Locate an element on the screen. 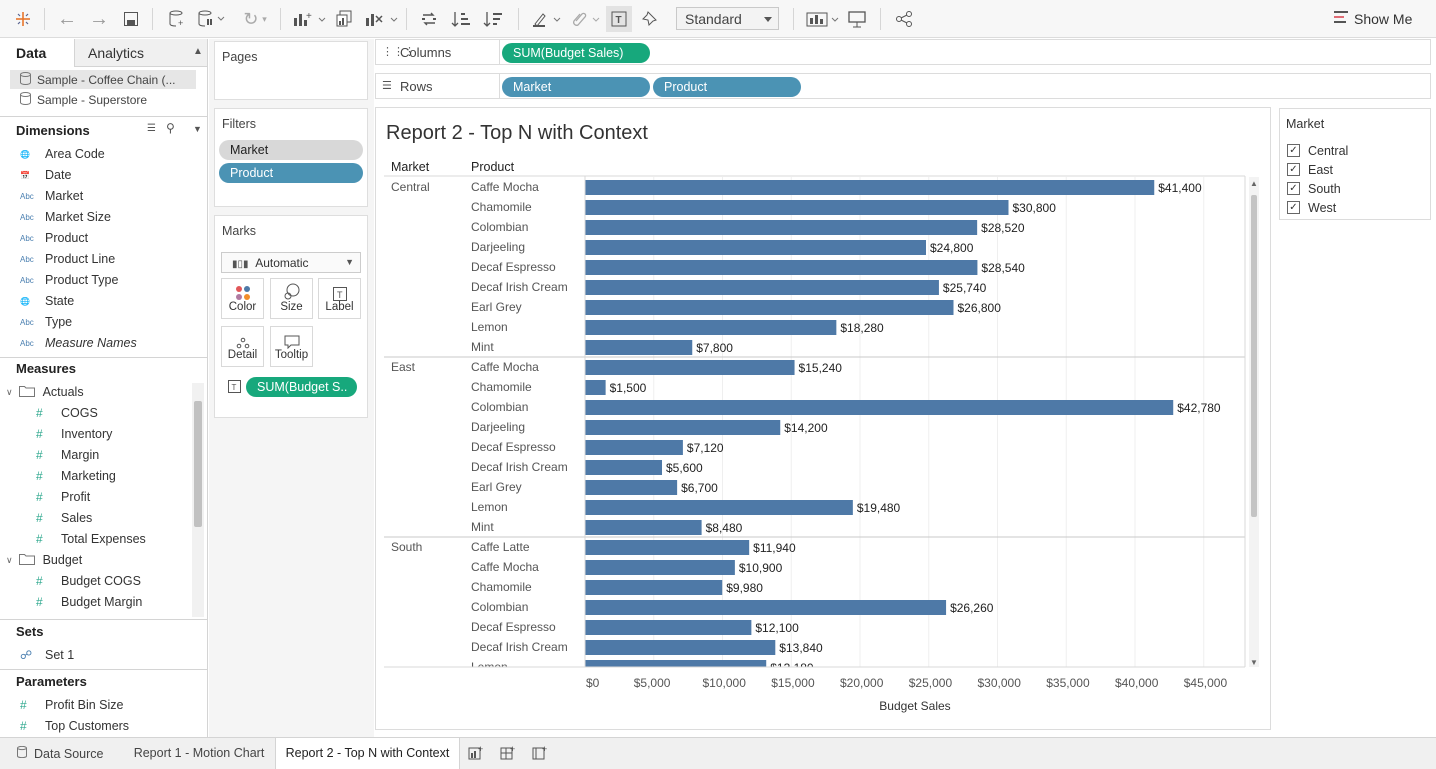 Image resolution: width=1436 pixels, height=769 pixels. new-story-icon: + is located at coordinates (540, 754).